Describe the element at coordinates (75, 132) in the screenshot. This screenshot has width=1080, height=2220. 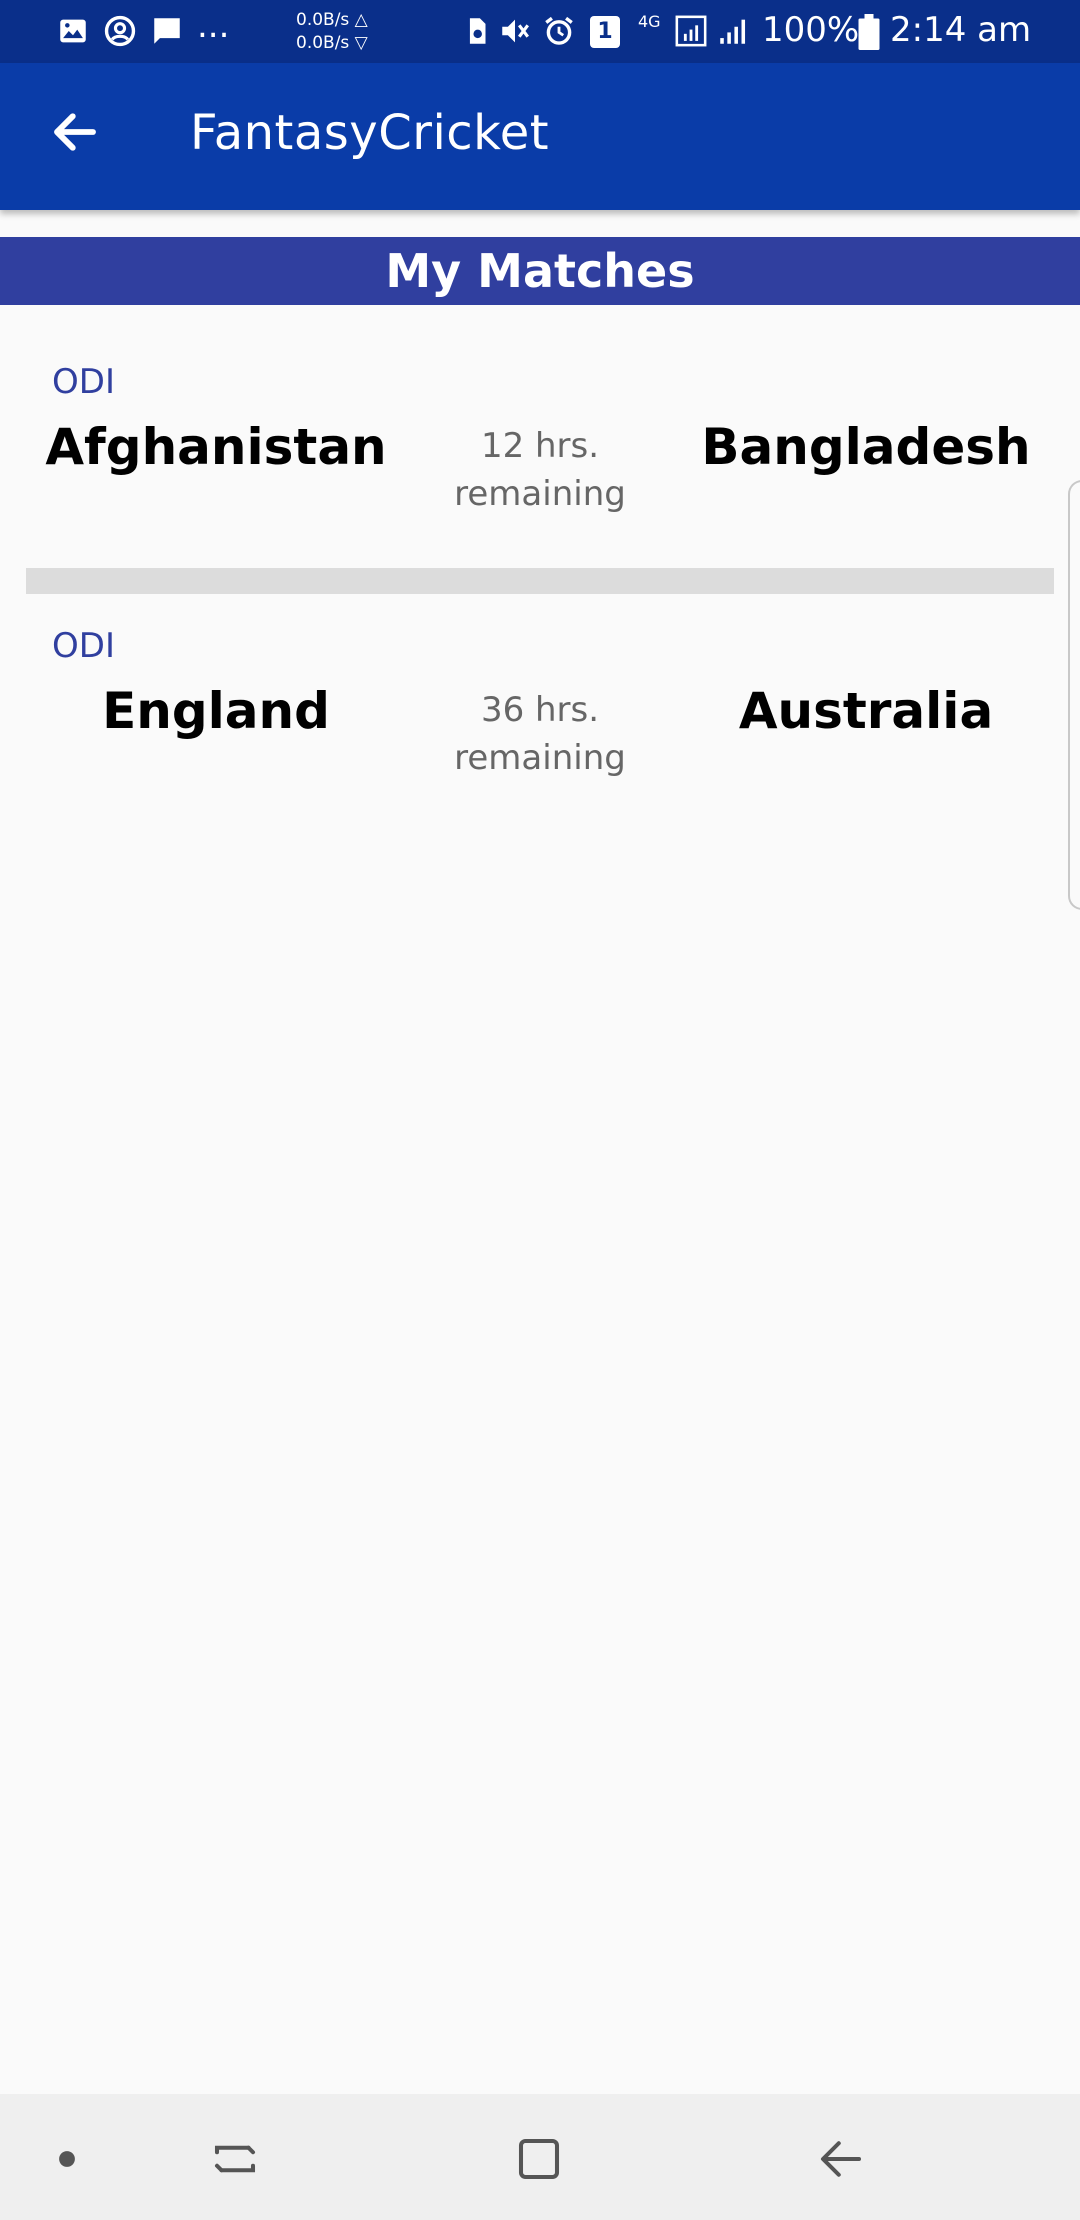
I see `arrow-back-icon` at that location.